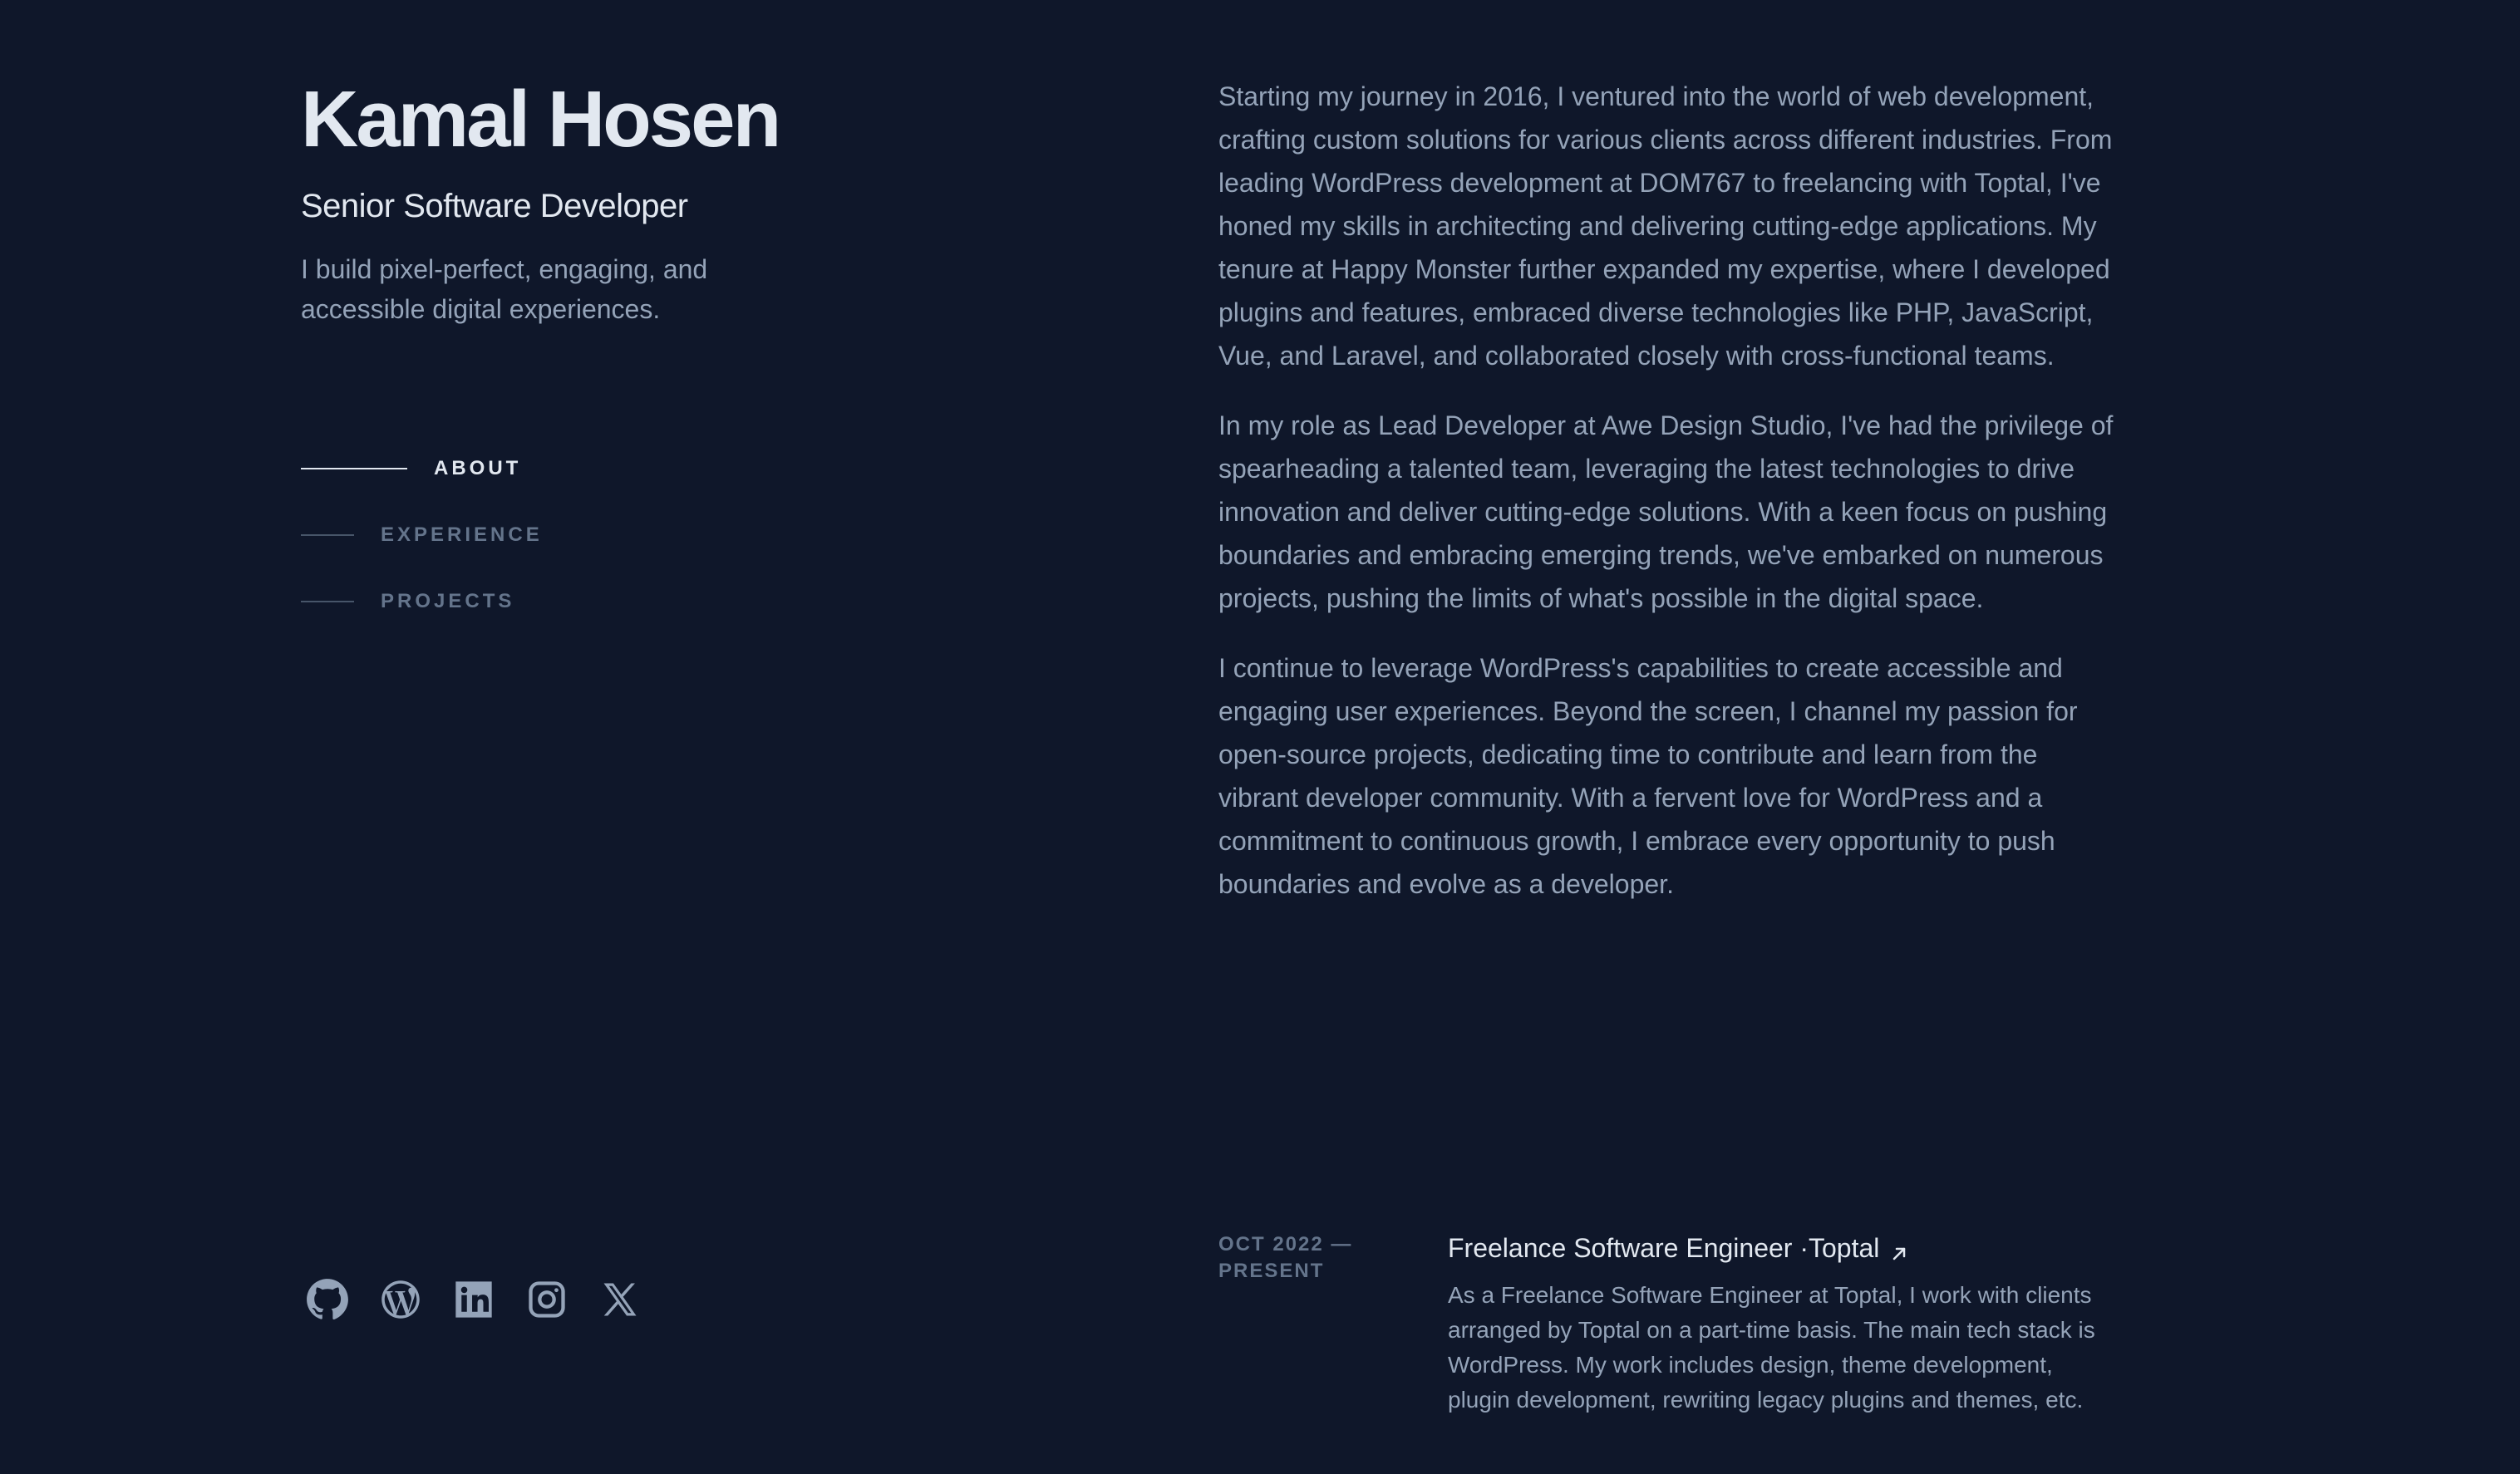 The height and width of the screenshot is (1474, 2520). I want to click on nav-item-projects: PROJECTS, so click(422, 601).